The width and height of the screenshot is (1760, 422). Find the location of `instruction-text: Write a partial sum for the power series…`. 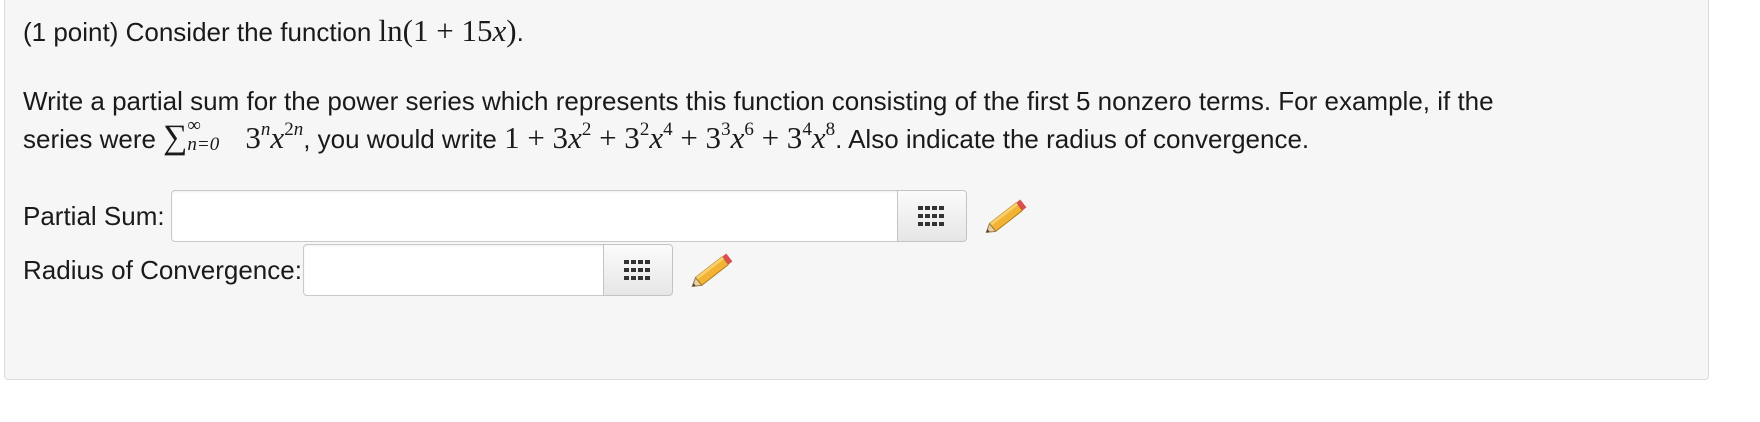

instruction-text: Write a partial sum for the power series… is located at coordinates (758, 101).